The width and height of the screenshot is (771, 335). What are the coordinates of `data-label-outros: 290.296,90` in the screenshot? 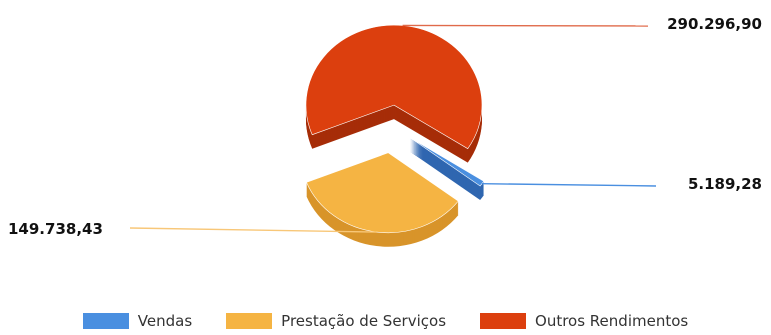 It's located at (714, 24).